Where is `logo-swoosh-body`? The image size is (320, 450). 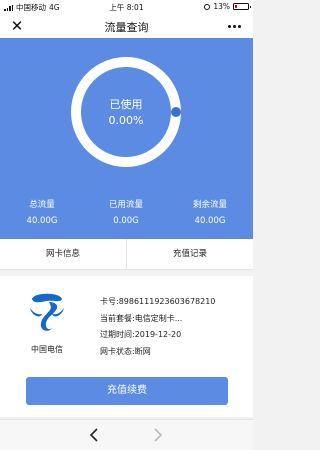
logo-swoosh-body is located at coordinates (49, 316).